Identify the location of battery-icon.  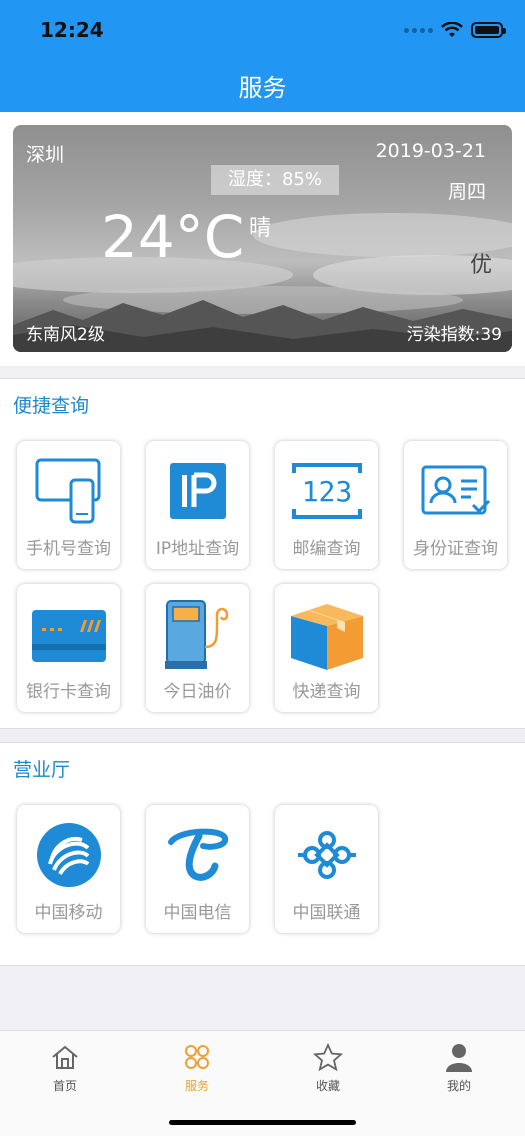
(488, 30).